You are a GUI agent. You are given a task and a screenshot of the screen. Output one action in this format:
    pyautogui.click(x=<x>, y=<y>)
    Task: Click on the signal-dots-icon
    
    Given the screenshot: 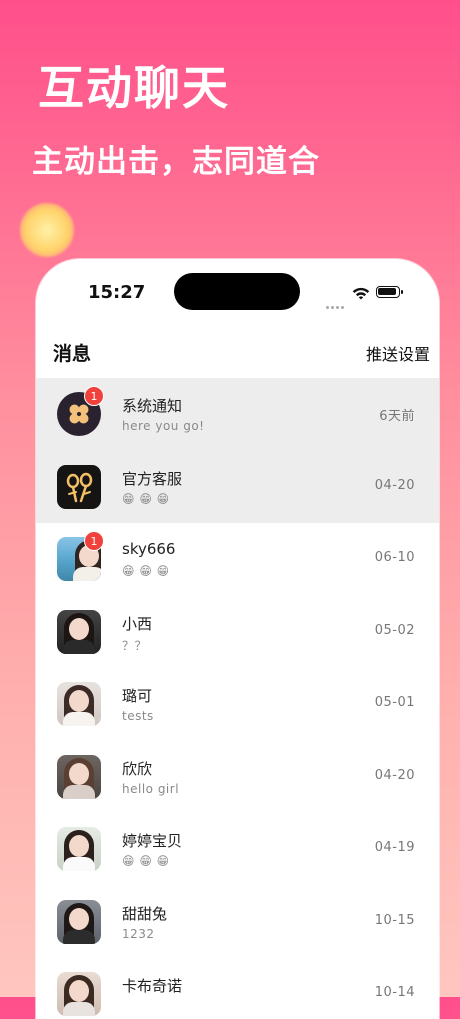 What is the action you would take?
    pyautogui.click(x=337, y=301)
    